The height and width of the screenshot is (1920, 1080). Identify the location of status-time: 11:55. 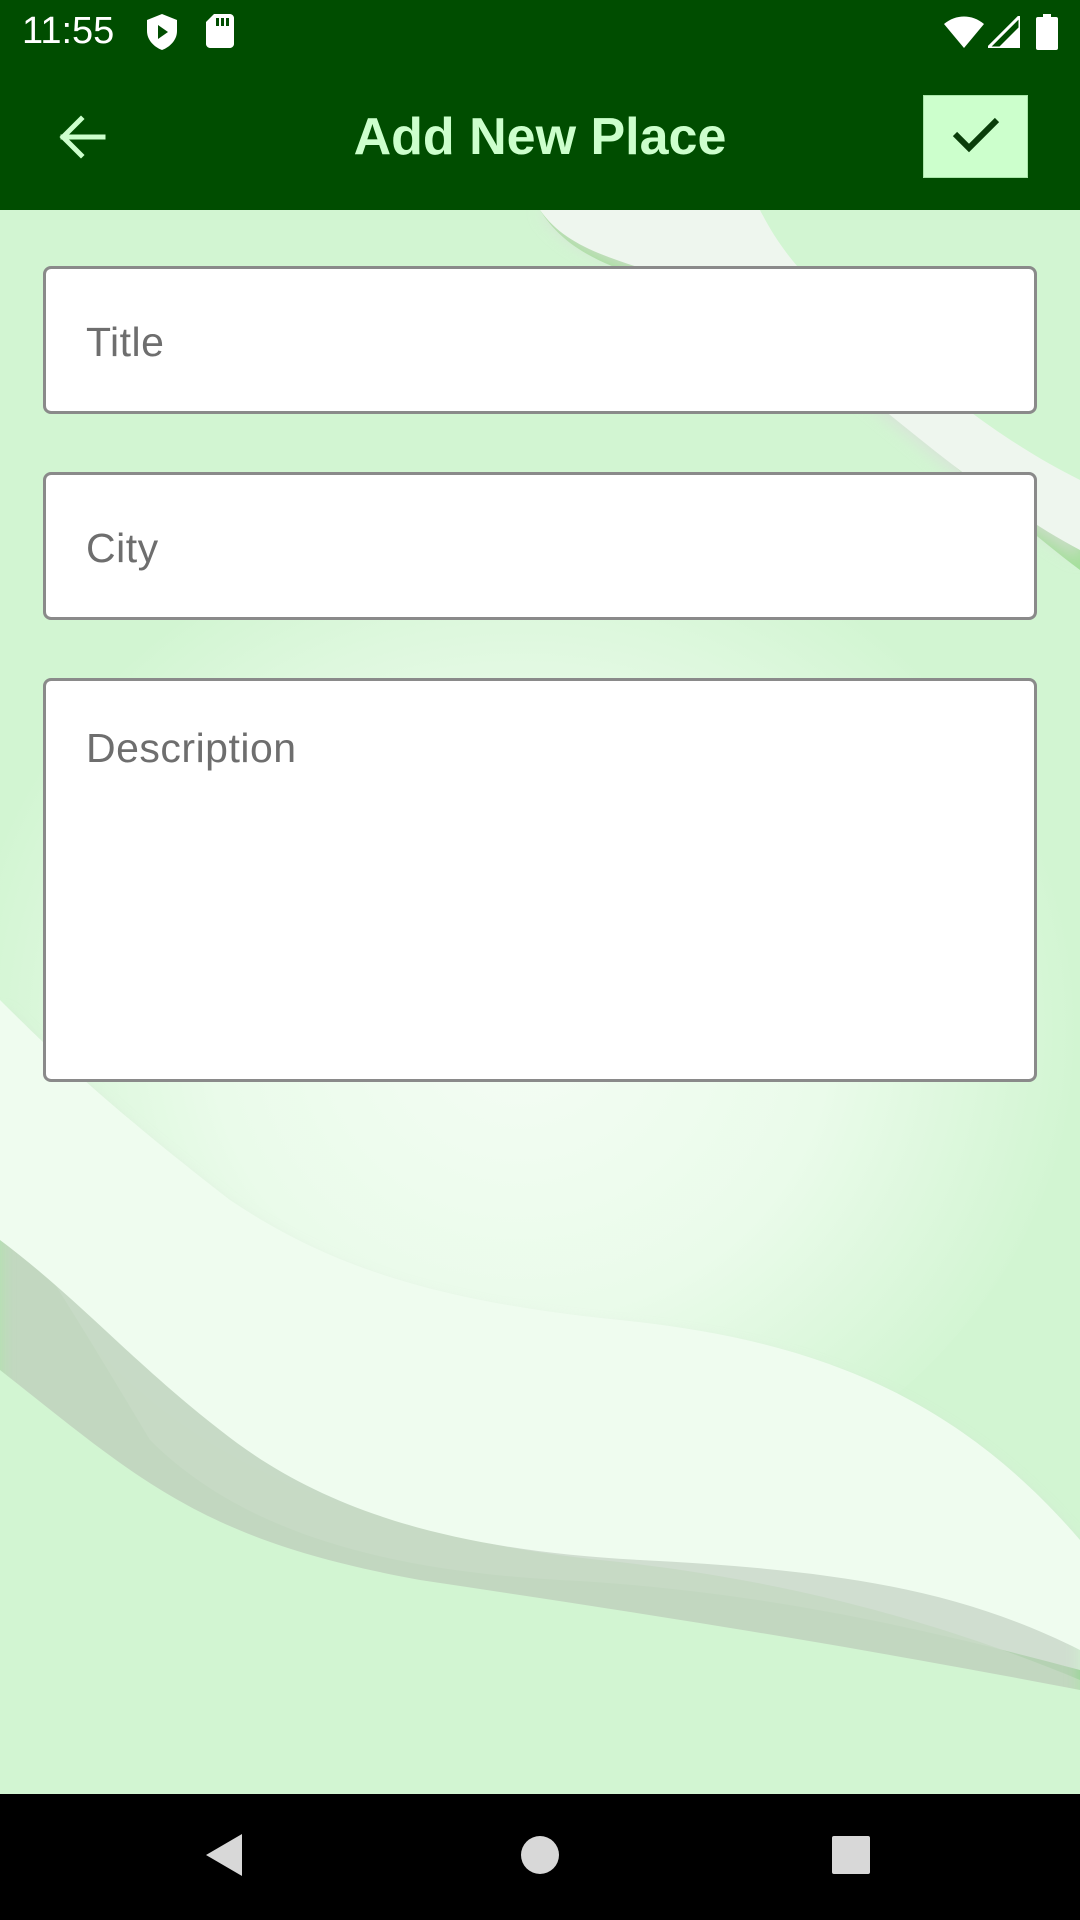
(68, 31).